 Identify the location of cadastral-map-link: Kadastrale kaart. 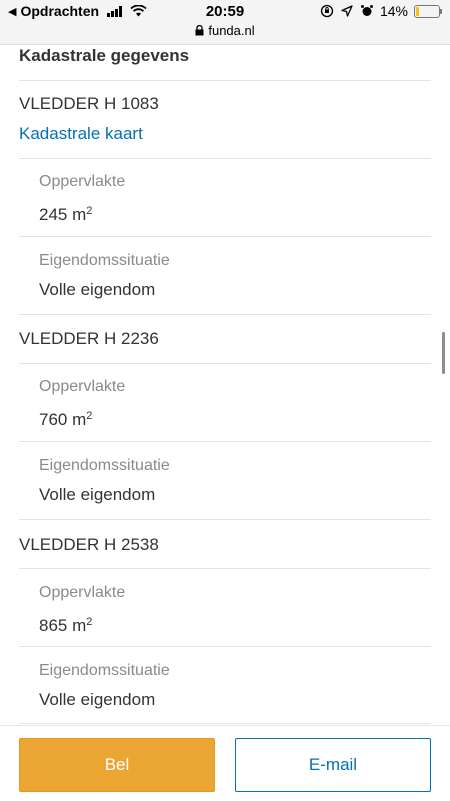
(225, 134).